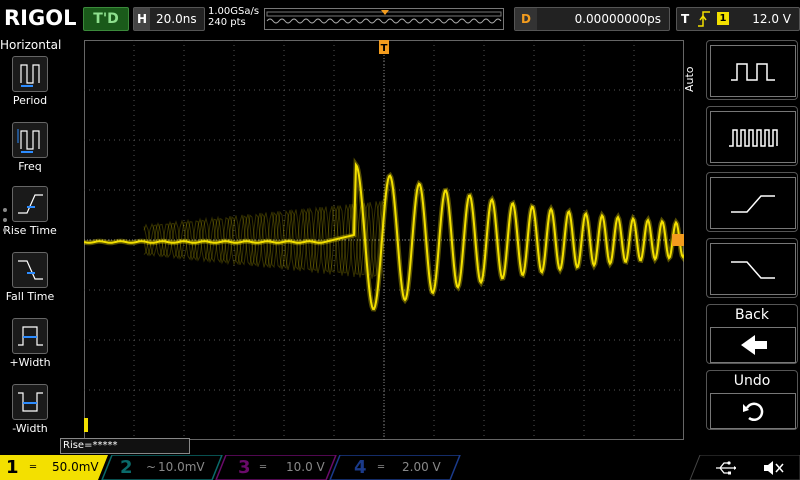 This screenshot has width=800, height=480. I want to click on channel-1-number: 1, so click(12, 467).